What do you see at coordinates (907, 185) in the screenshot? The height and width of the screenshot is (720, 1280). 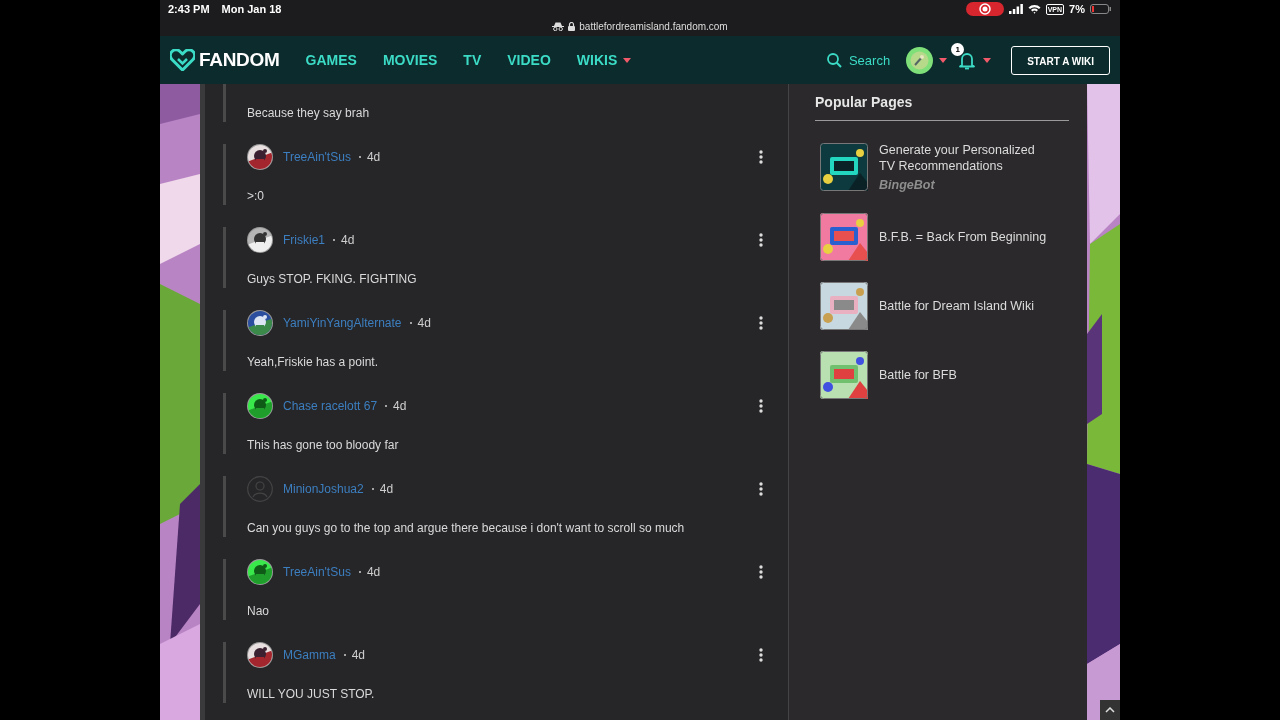 I see `page-source: BingeBot` at bounding box center [907, 185].